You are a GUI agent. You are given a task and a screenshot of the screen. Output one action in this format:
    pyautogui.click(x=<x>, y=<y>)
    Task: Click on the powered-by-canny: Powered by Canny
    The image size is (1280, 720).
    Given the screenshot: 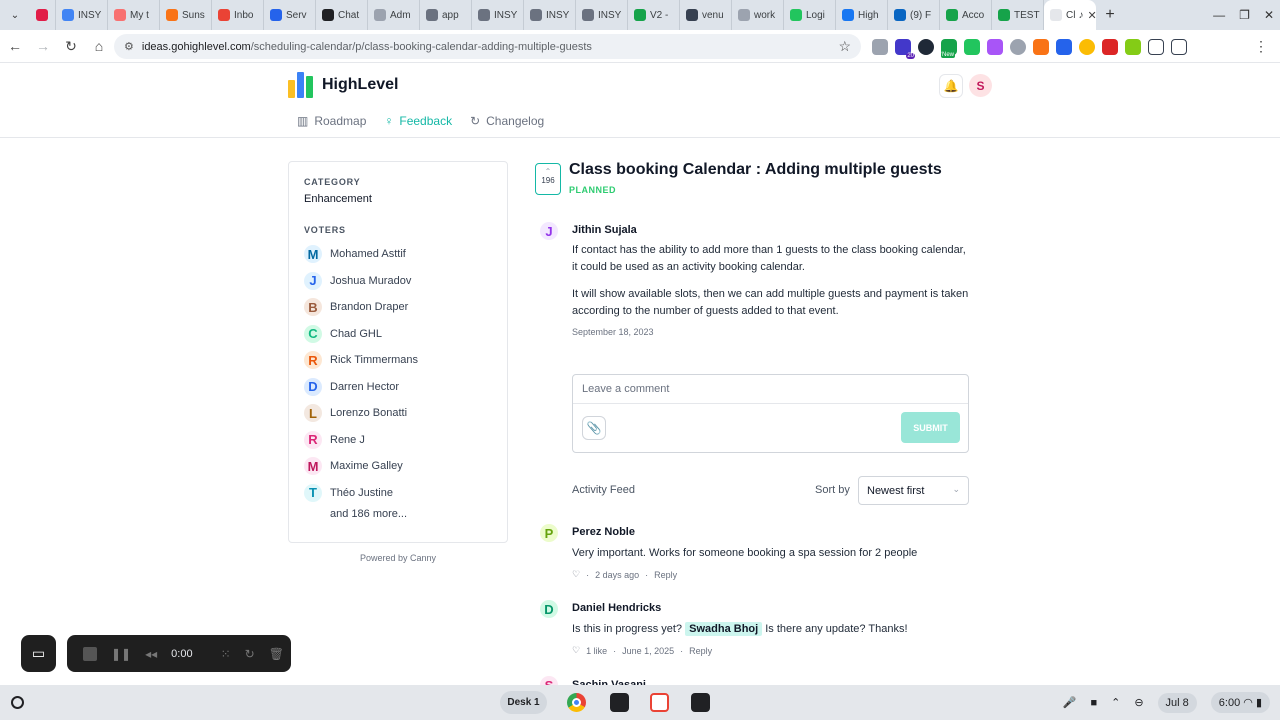 What is the action you would take?
    pyautogui.click(x=398, y=558)
    